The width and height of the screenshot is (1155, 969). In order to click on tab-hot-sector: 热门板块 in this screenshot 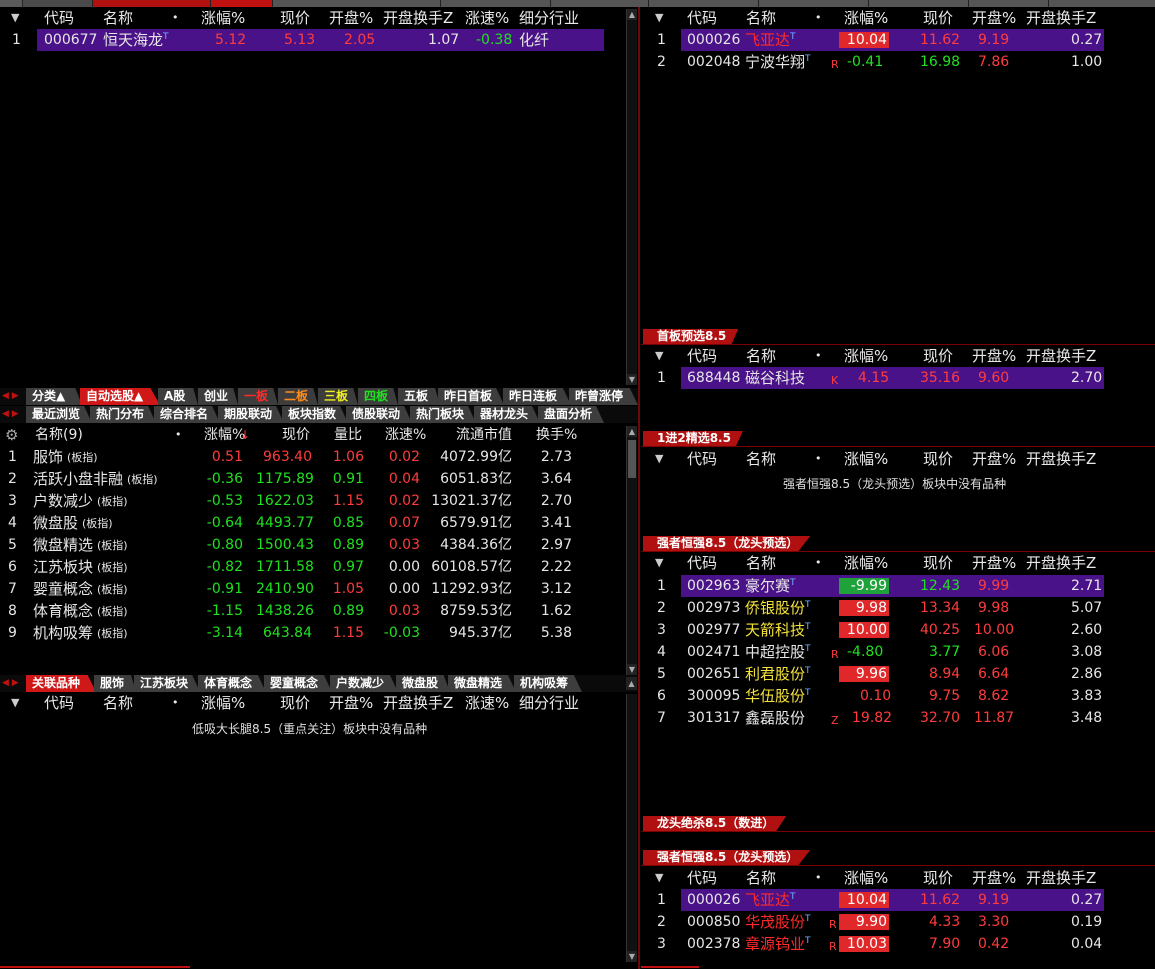, I will do `click(443, 414)`.